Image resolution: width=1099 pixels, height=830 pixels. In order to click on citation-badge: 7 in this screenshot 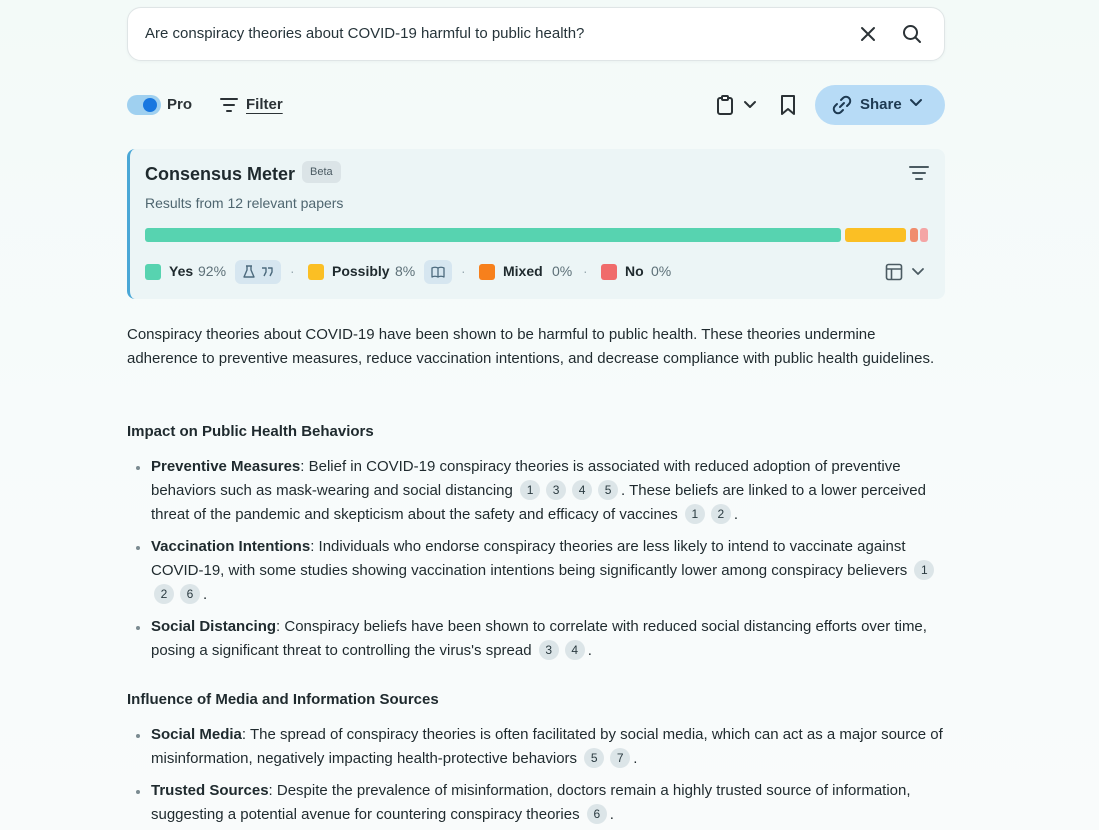, I will do `click(620, 758)`.